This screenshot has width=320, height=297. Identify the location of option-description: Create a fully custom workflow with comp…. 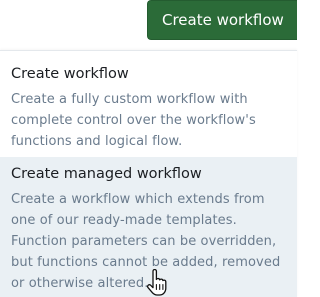
(133, 120).